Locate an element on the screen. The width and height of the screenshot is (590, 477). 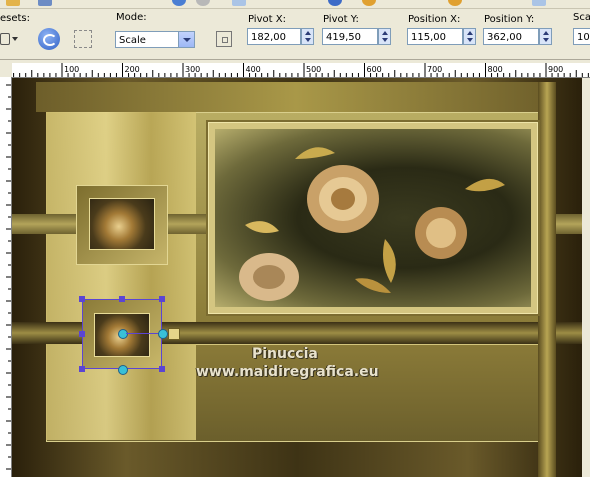
scale-input: 10 is located at coordinates (581, 36).